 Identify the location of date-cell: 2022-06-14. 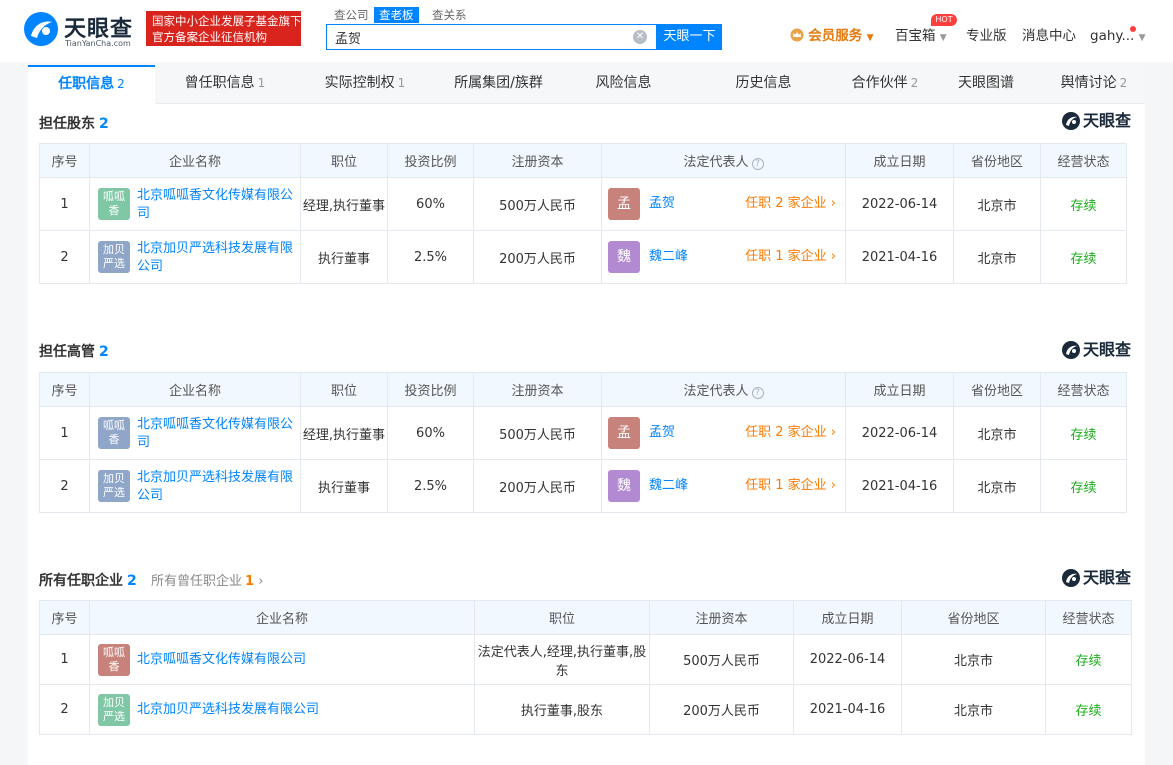
(847, 659).